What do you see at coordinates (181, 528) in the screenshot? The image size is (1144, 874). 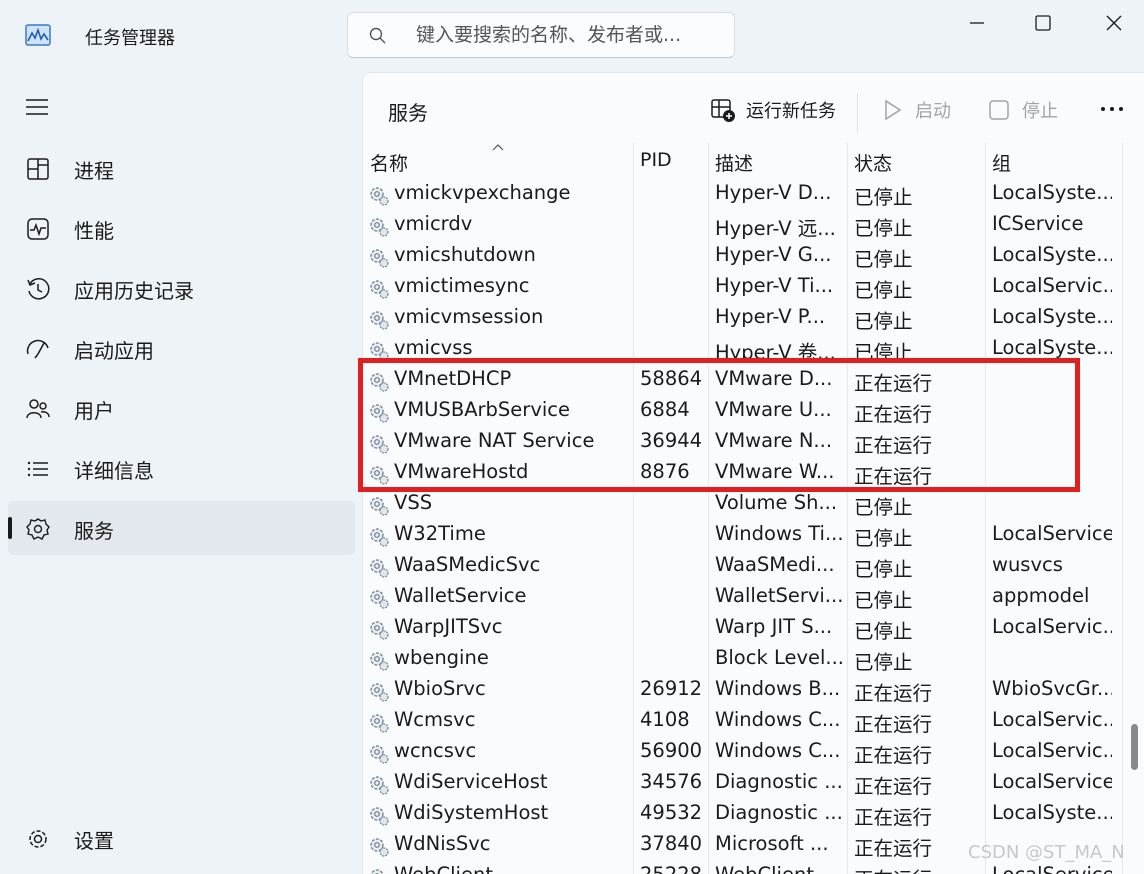 I see `sidebar-item-services: 服务` at bounding box center [181, 528].